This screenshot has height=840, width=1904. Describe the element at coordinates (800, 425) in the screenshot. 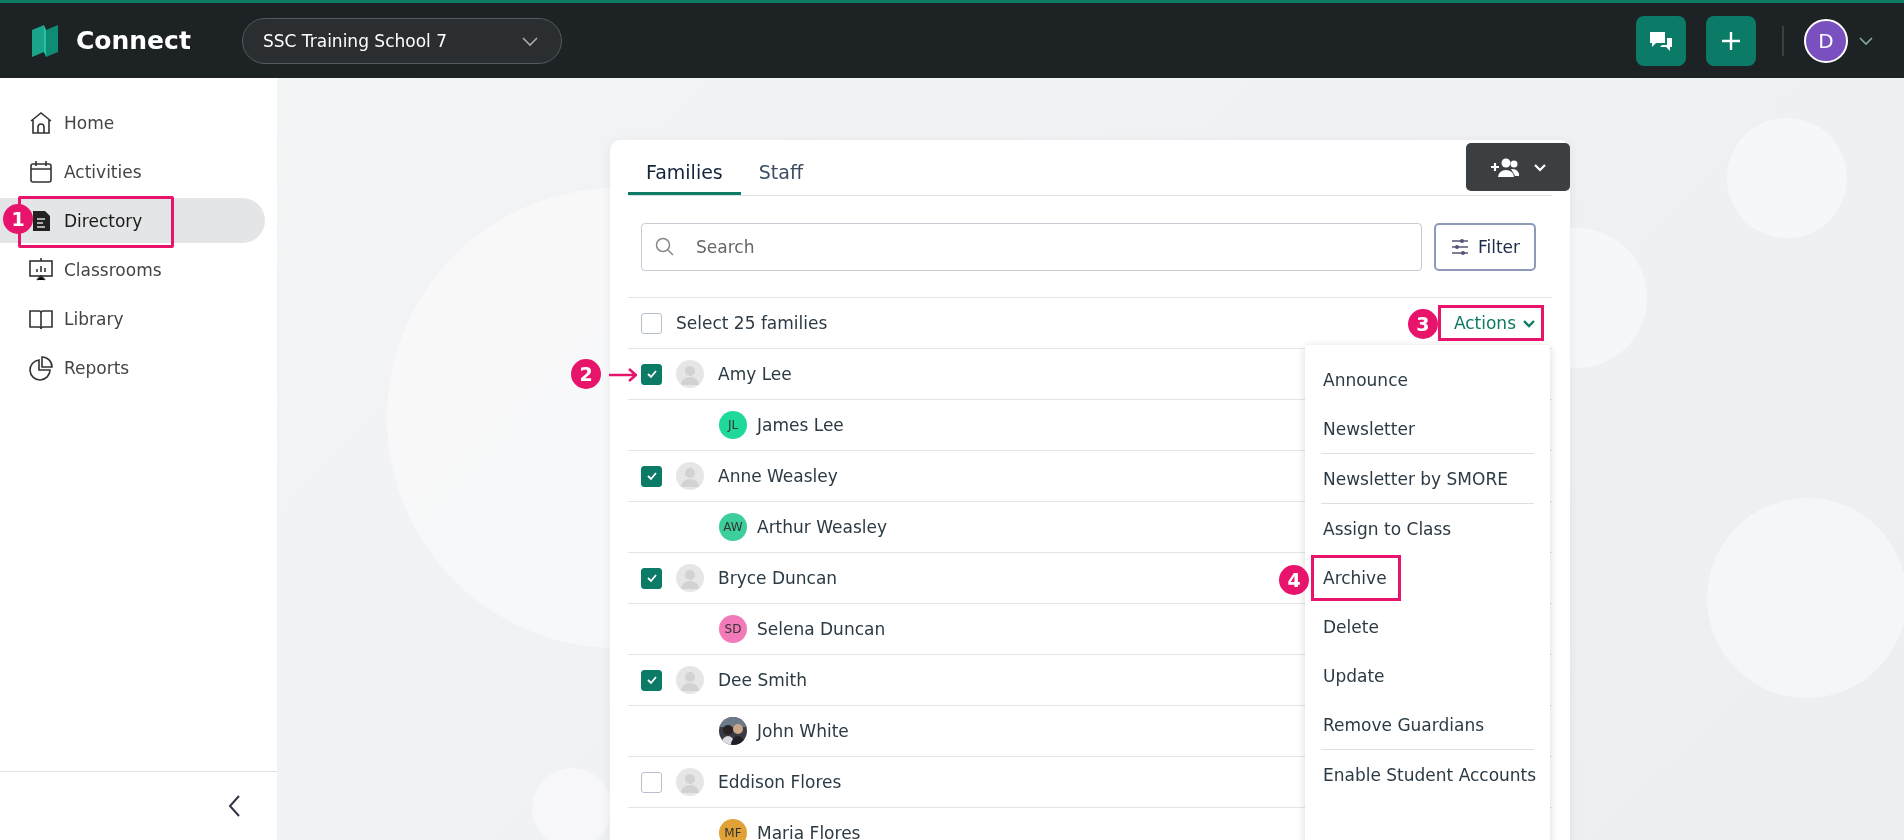

I see `member-name: James Lee` at that location.